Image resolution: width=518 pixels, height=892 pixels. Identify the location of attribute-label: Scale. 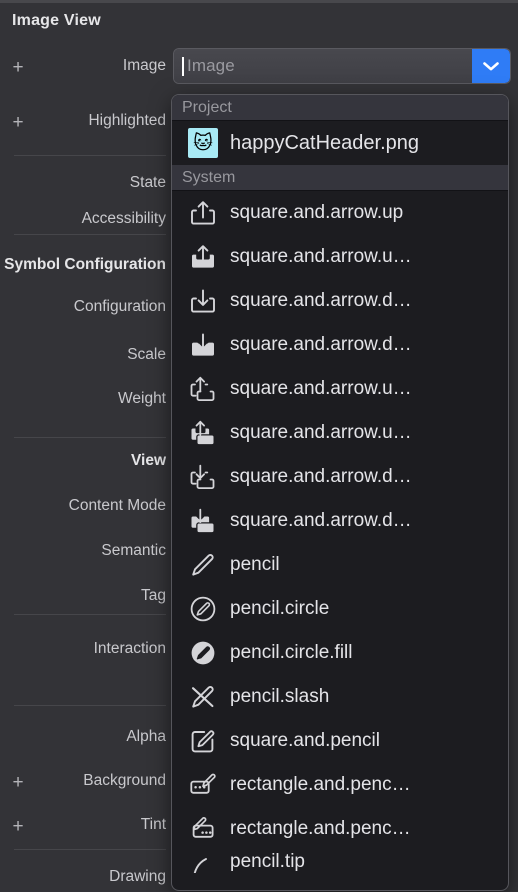
(146, 354).